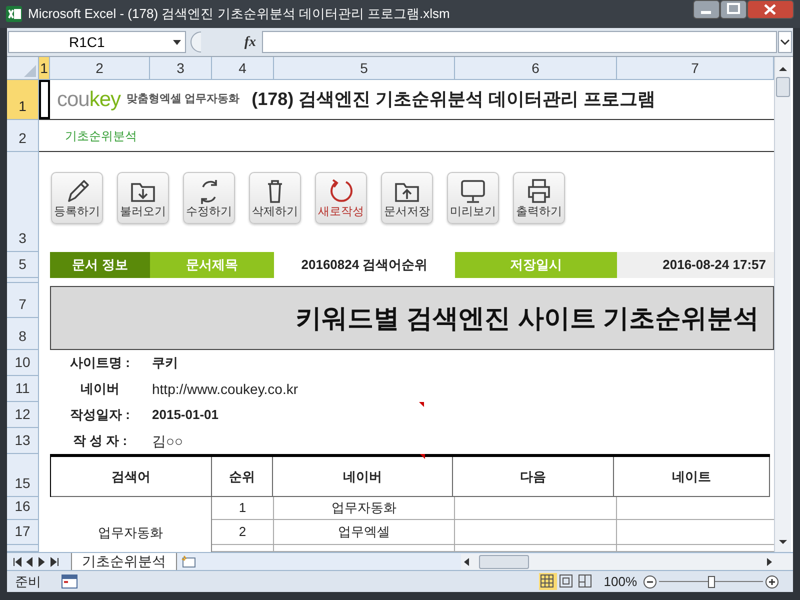  I want to click on sheet-title: (178) 검색엔진 기초순위분석 데이터관리 프로그램, so click(454, 99).